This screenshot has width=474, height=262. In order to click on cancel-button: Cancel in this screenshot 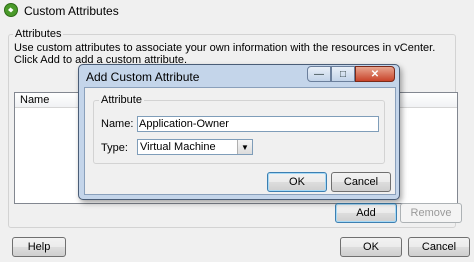, I will do `click(439, 247)`.